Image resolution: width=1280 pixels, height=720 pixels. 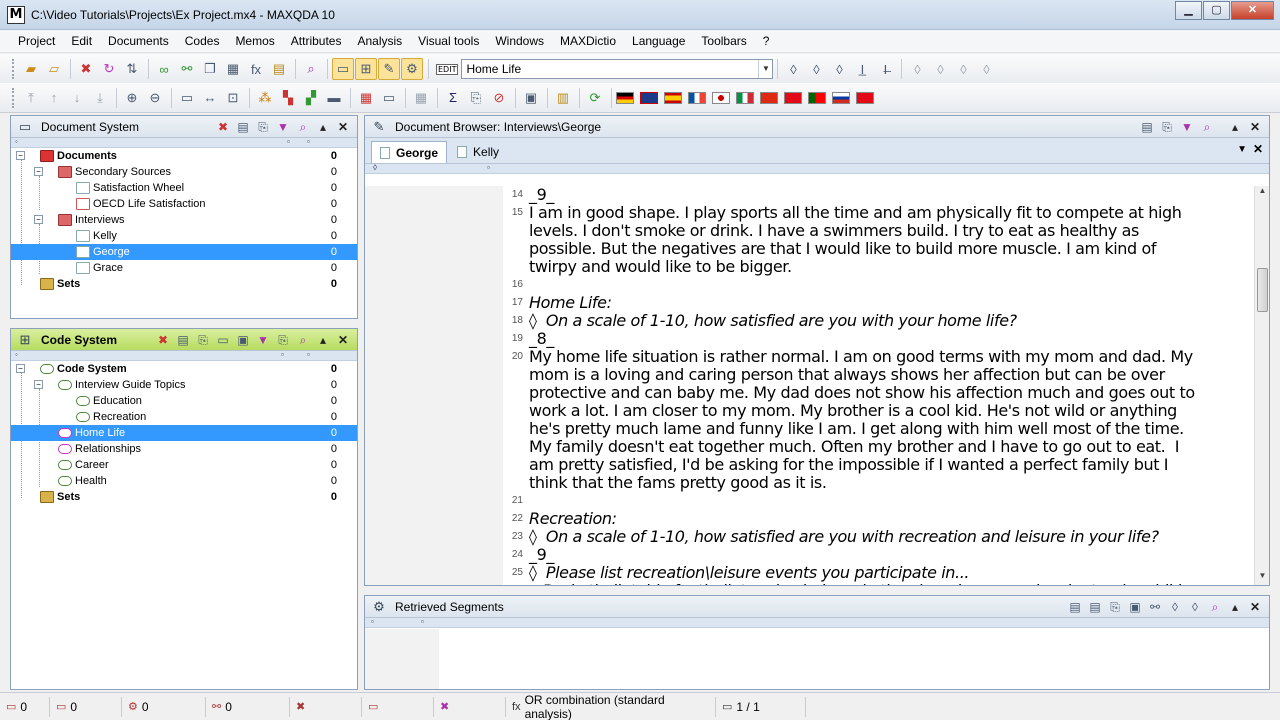 What do you see at coordinates (184, 481) in the screenshot?
I see `code-row-health: Health 0` at bounding box center [184, 481].